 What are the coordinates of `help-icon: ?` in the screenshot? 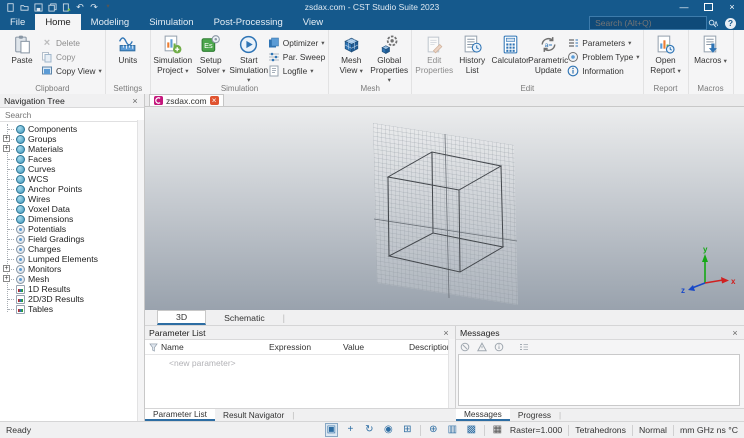 It's located at (730, 23).